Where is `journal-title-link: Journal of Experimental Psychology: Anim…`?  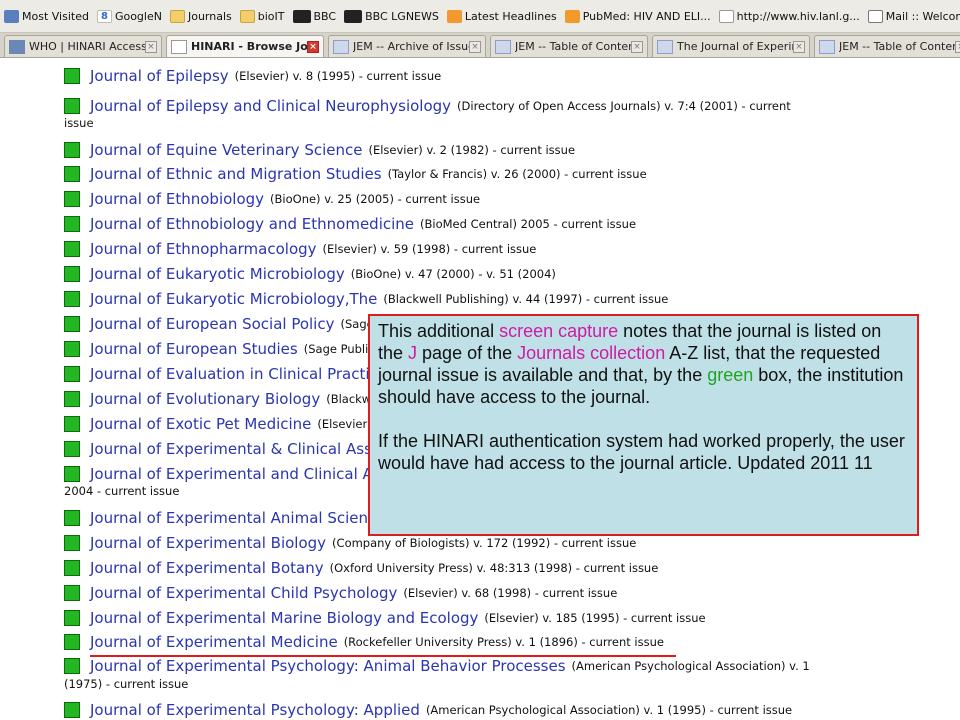
journal-title-link: Journal of Experimental Psychology: Anim… is located at coordinates (328, 666).